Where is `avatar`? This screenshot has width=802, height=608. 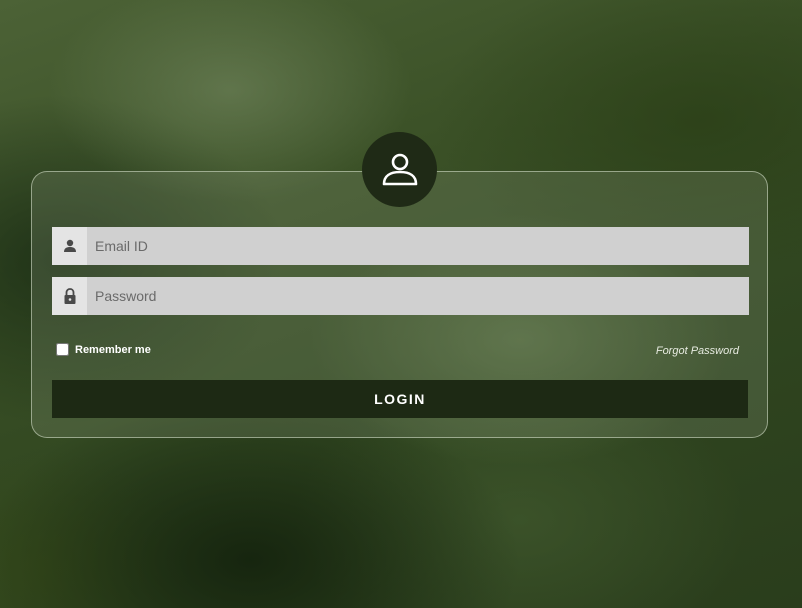 avatar is located at coordinates (399, 169).